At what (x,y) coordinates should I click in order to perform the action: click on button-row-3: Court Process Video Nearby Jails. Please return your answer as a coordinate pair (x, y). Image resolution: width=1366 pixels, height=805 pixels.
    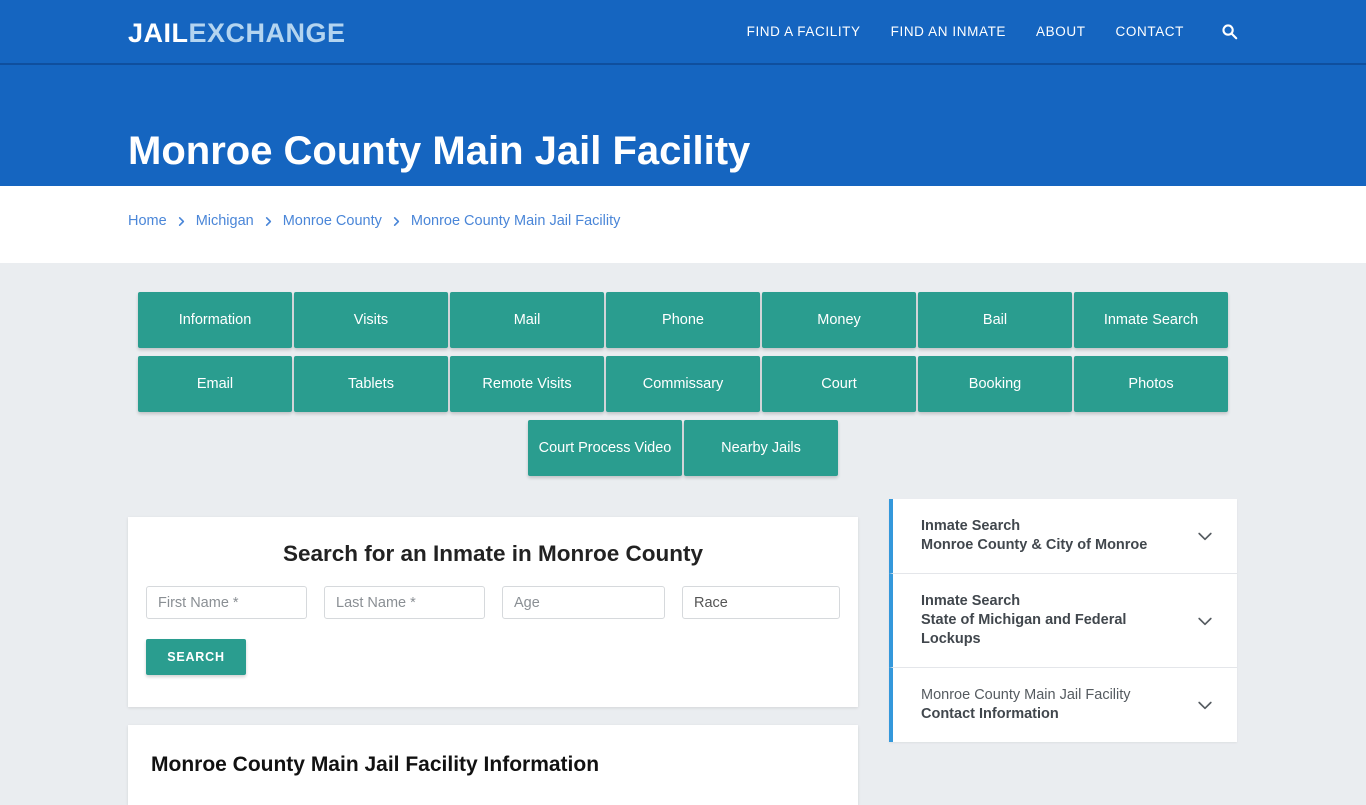
    Looking at the image, I should click on (683, 448).